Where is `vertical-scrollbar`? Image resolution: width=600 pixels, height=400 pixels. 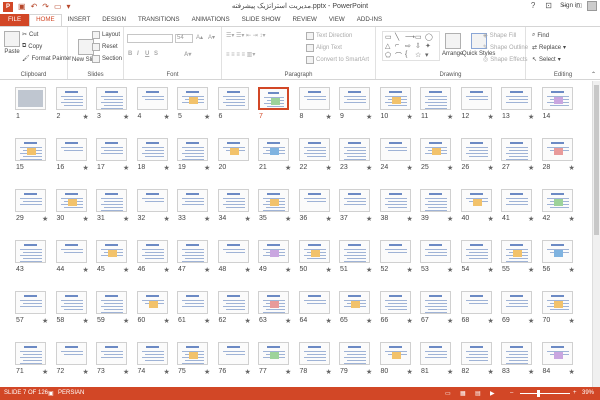 vertical-scrollbar is located at coordinates (596, 234).